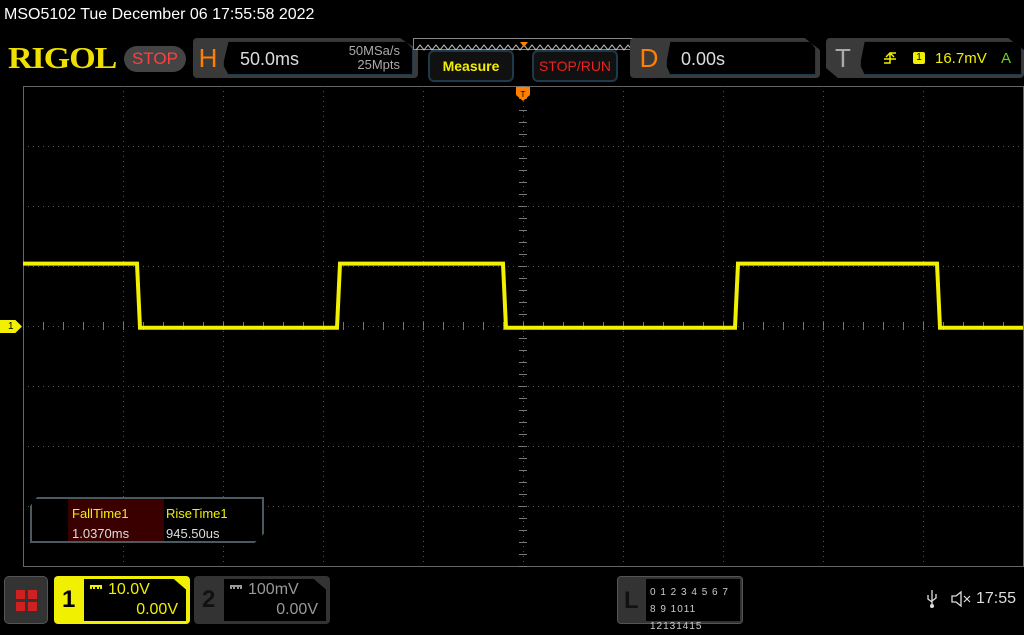  What do you see at coordinates (193, 533) in the screenshot?
I see `measurement-value: 945.50us` at bounding box center [193, 533].